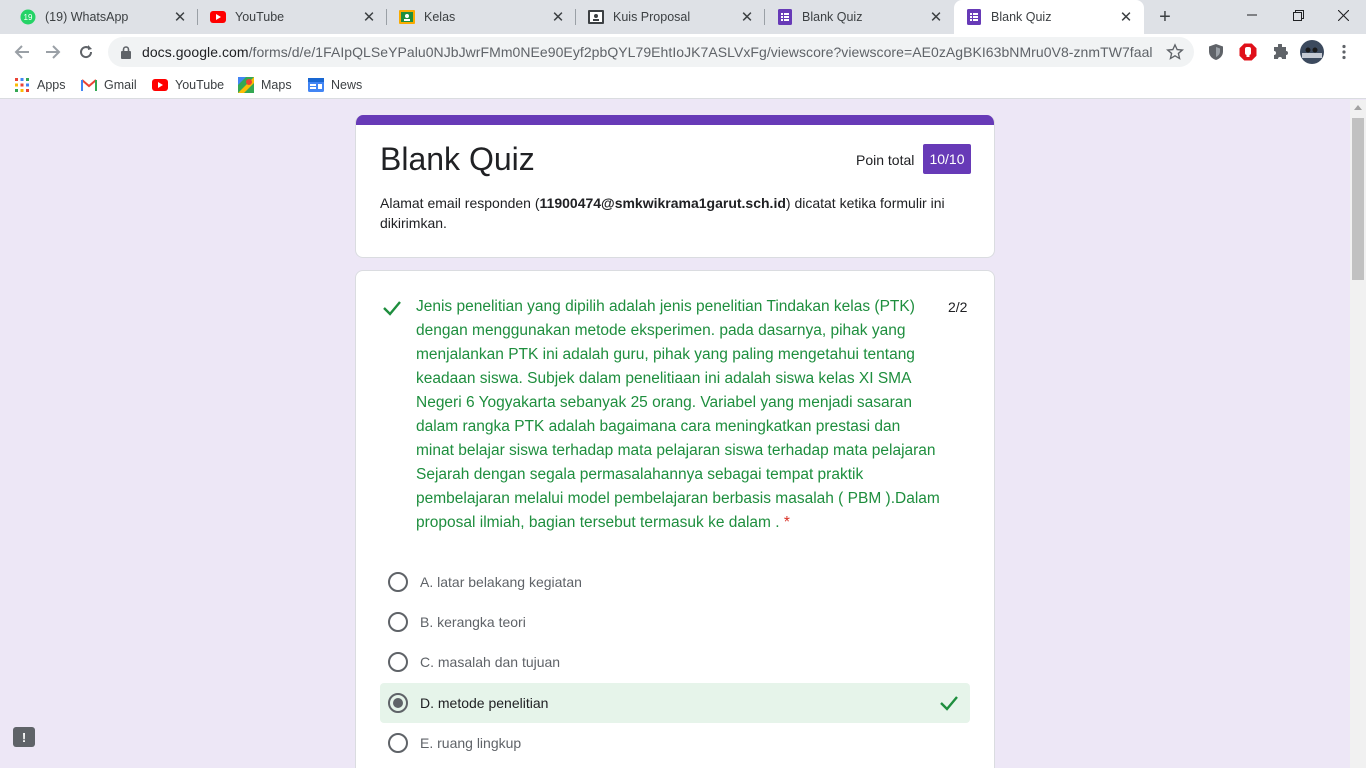 The height and width of the screenshot is (768, 1366). What do you see at coordinates (398, 703) in the screenshot?
I see `radio-button-selected` at bounding box center [398, 703].